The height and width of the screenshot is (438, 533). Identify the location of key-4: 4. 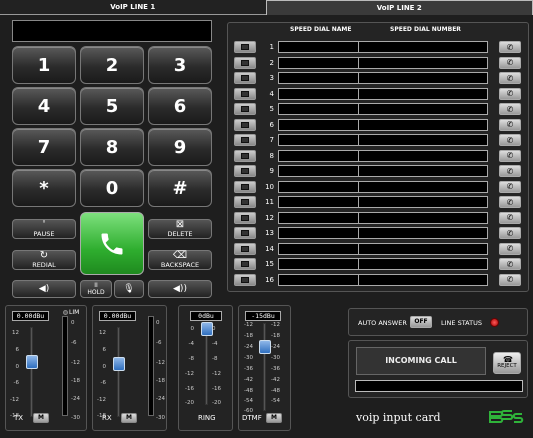
(44, 106).